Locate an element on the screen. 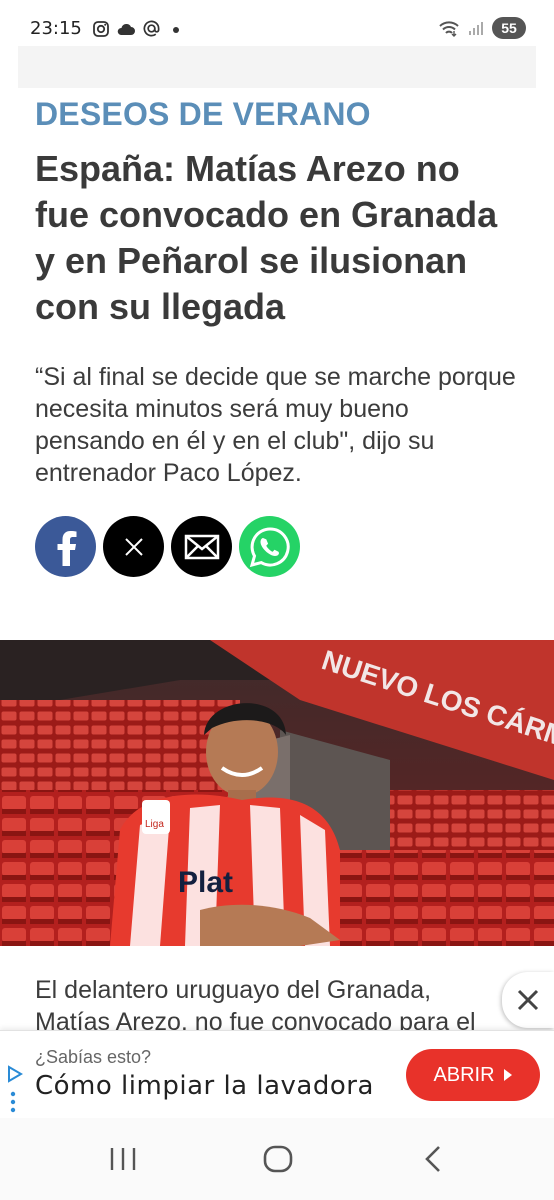 Image resolution: width=554 pixels, height=1200 pixels. laliga-badge: Liga is located at coordinates (154, 824).